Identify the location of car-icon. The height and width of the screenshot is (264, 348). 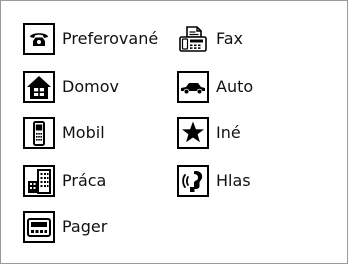
(193, 87).